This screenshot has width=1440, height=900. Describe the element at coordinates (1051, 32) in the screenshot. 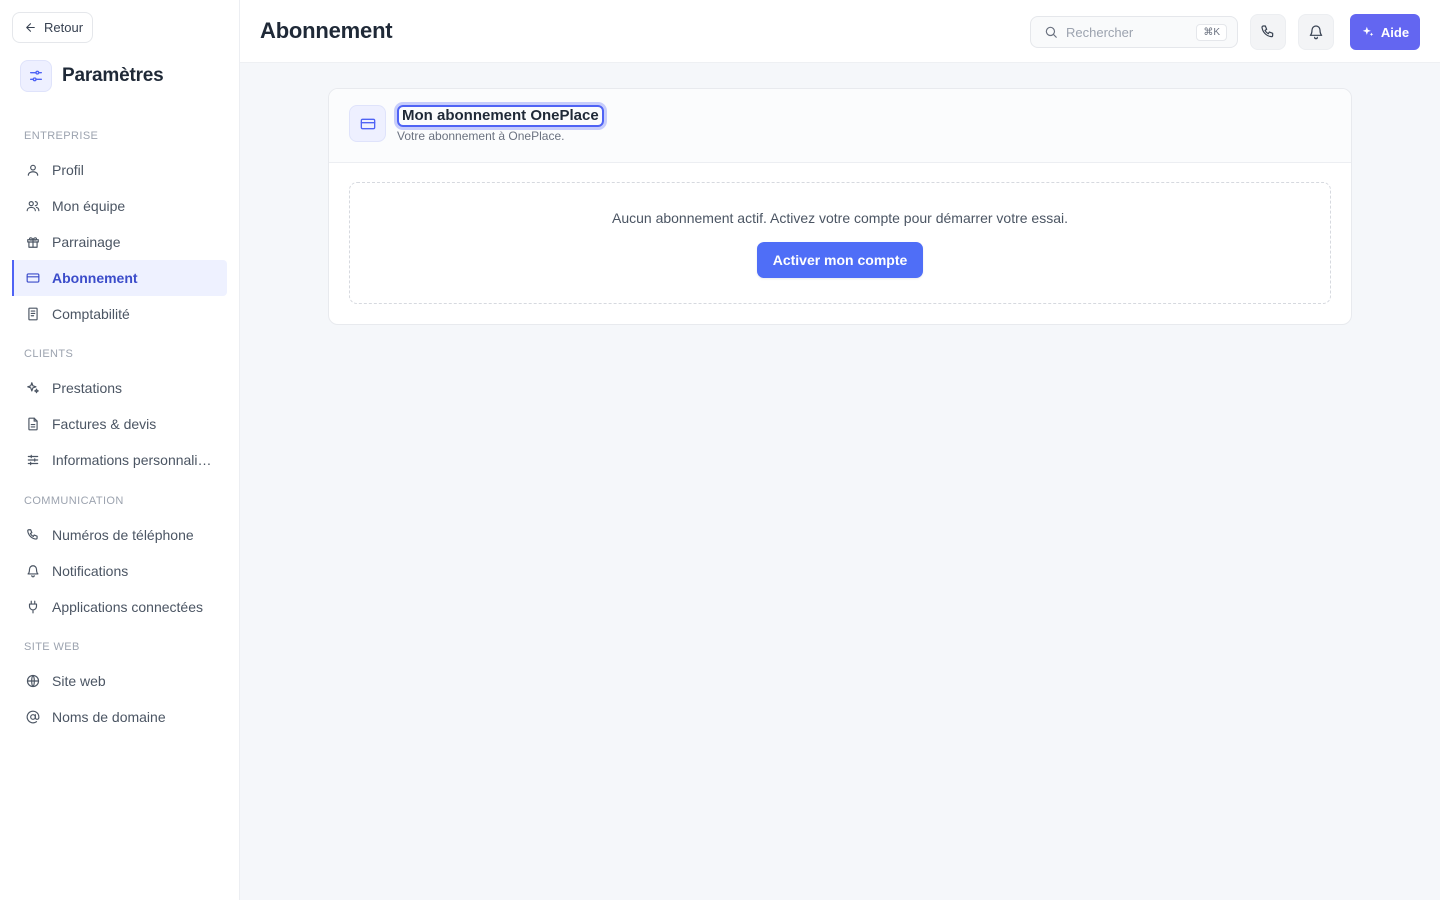

I see `search-icon` at that location.